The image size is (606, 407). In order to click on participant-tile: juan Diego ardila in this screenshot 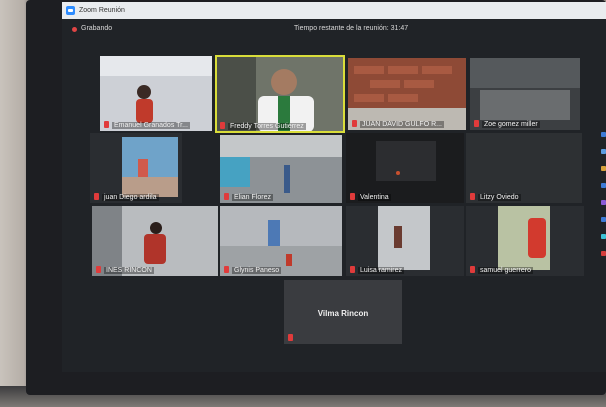, I will do `click(136, 168)`.